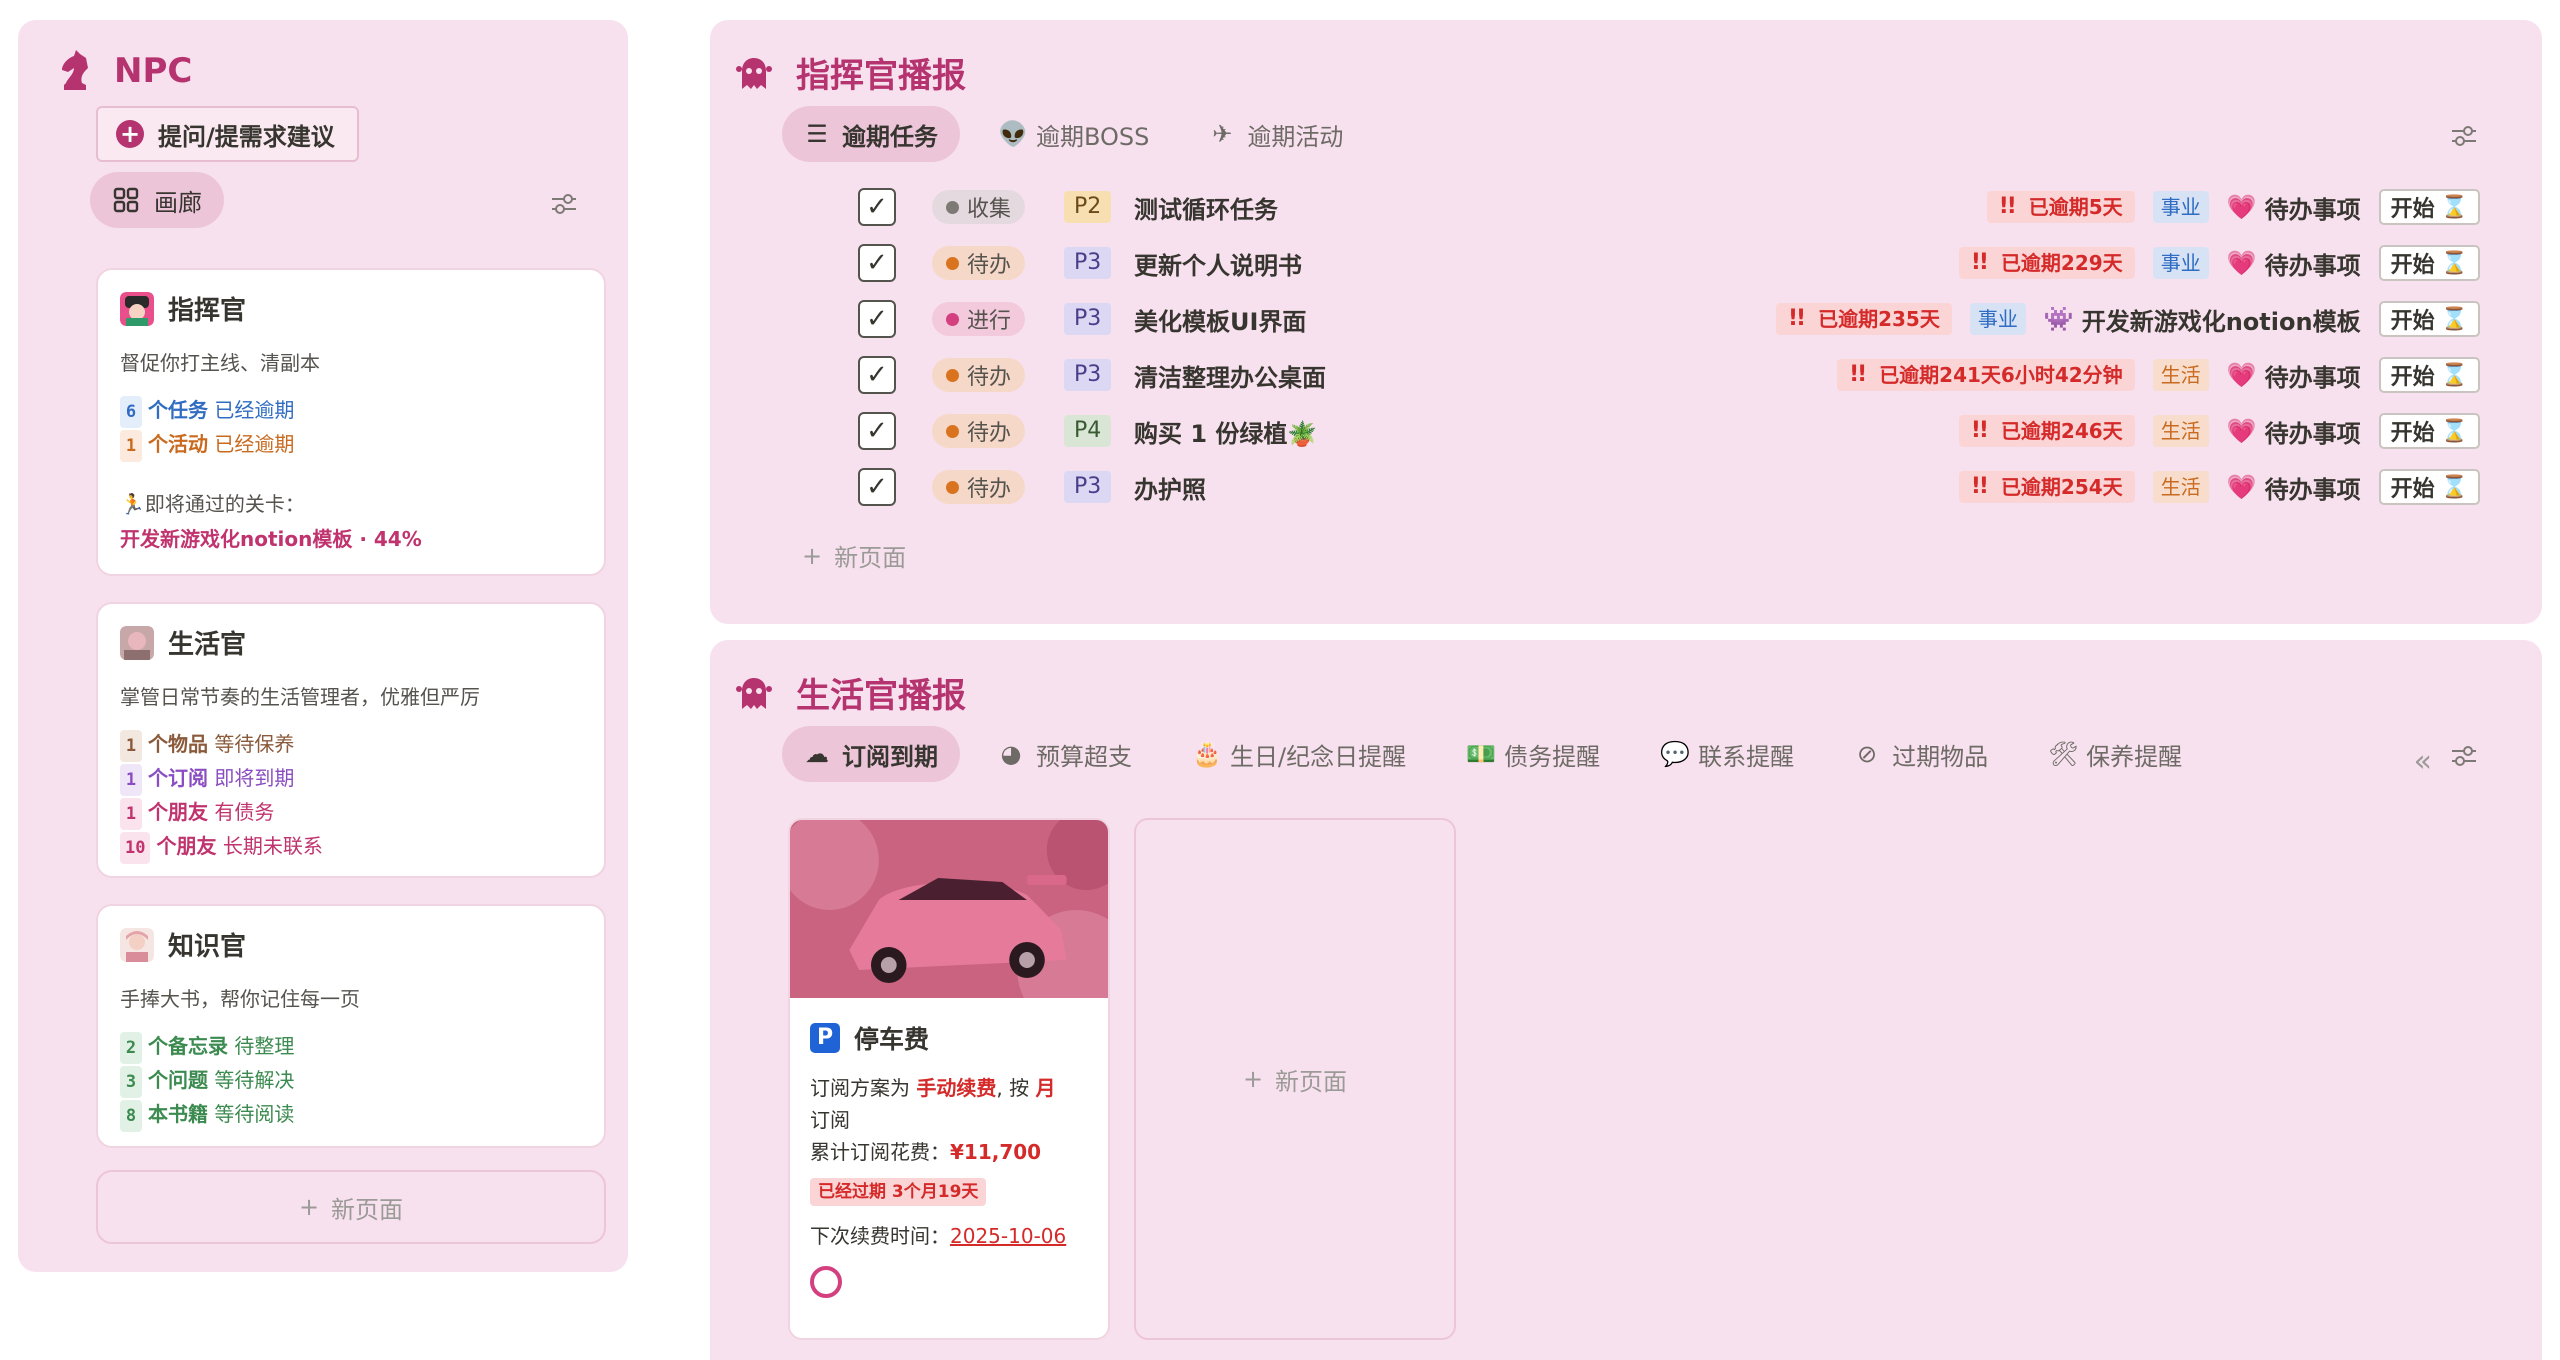 The width and height of the screenshot is (2560, 1360). What do you see at coordinates (1013, 134) in the screenshot?
I see `alien-icon: 👽` at bounding box center [1013, 134].